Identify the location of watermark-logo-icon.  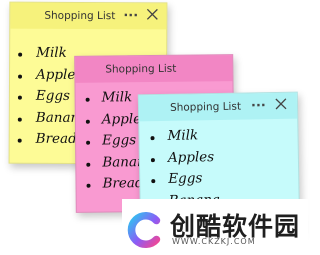
(144, 230).